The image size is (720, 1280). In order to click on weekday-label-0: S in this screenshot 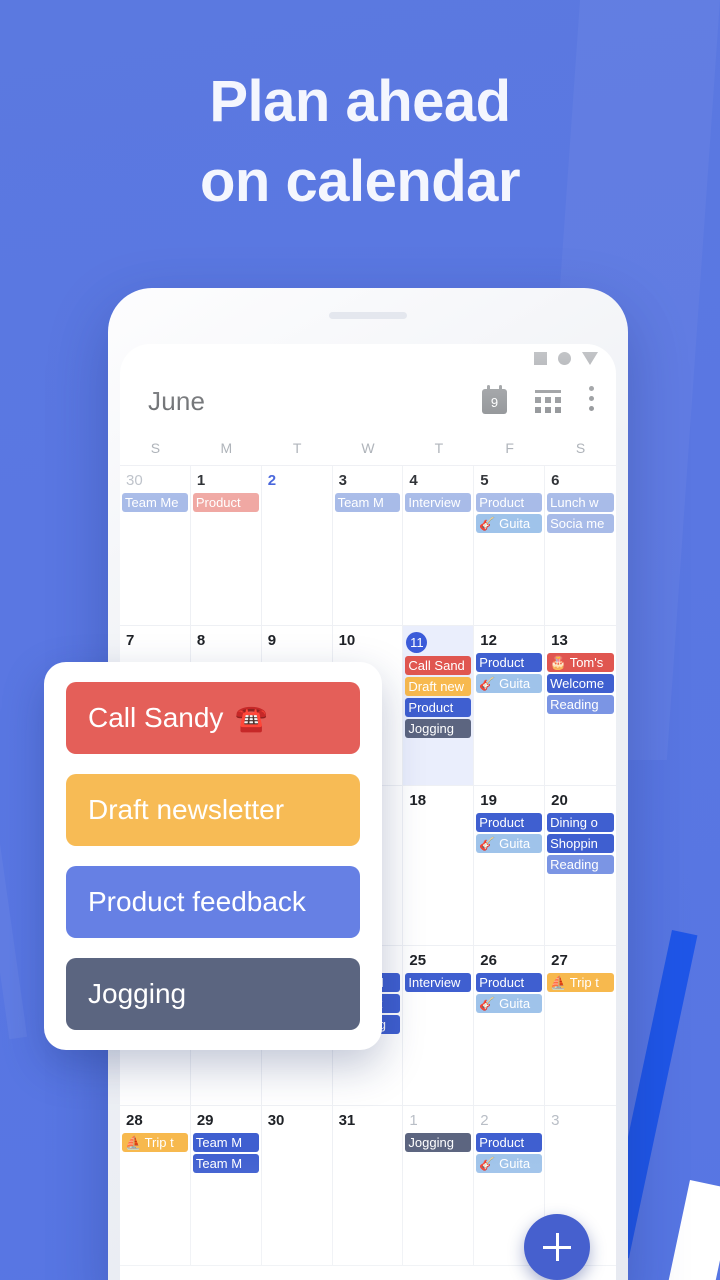, I will do `click(155, 447)`.